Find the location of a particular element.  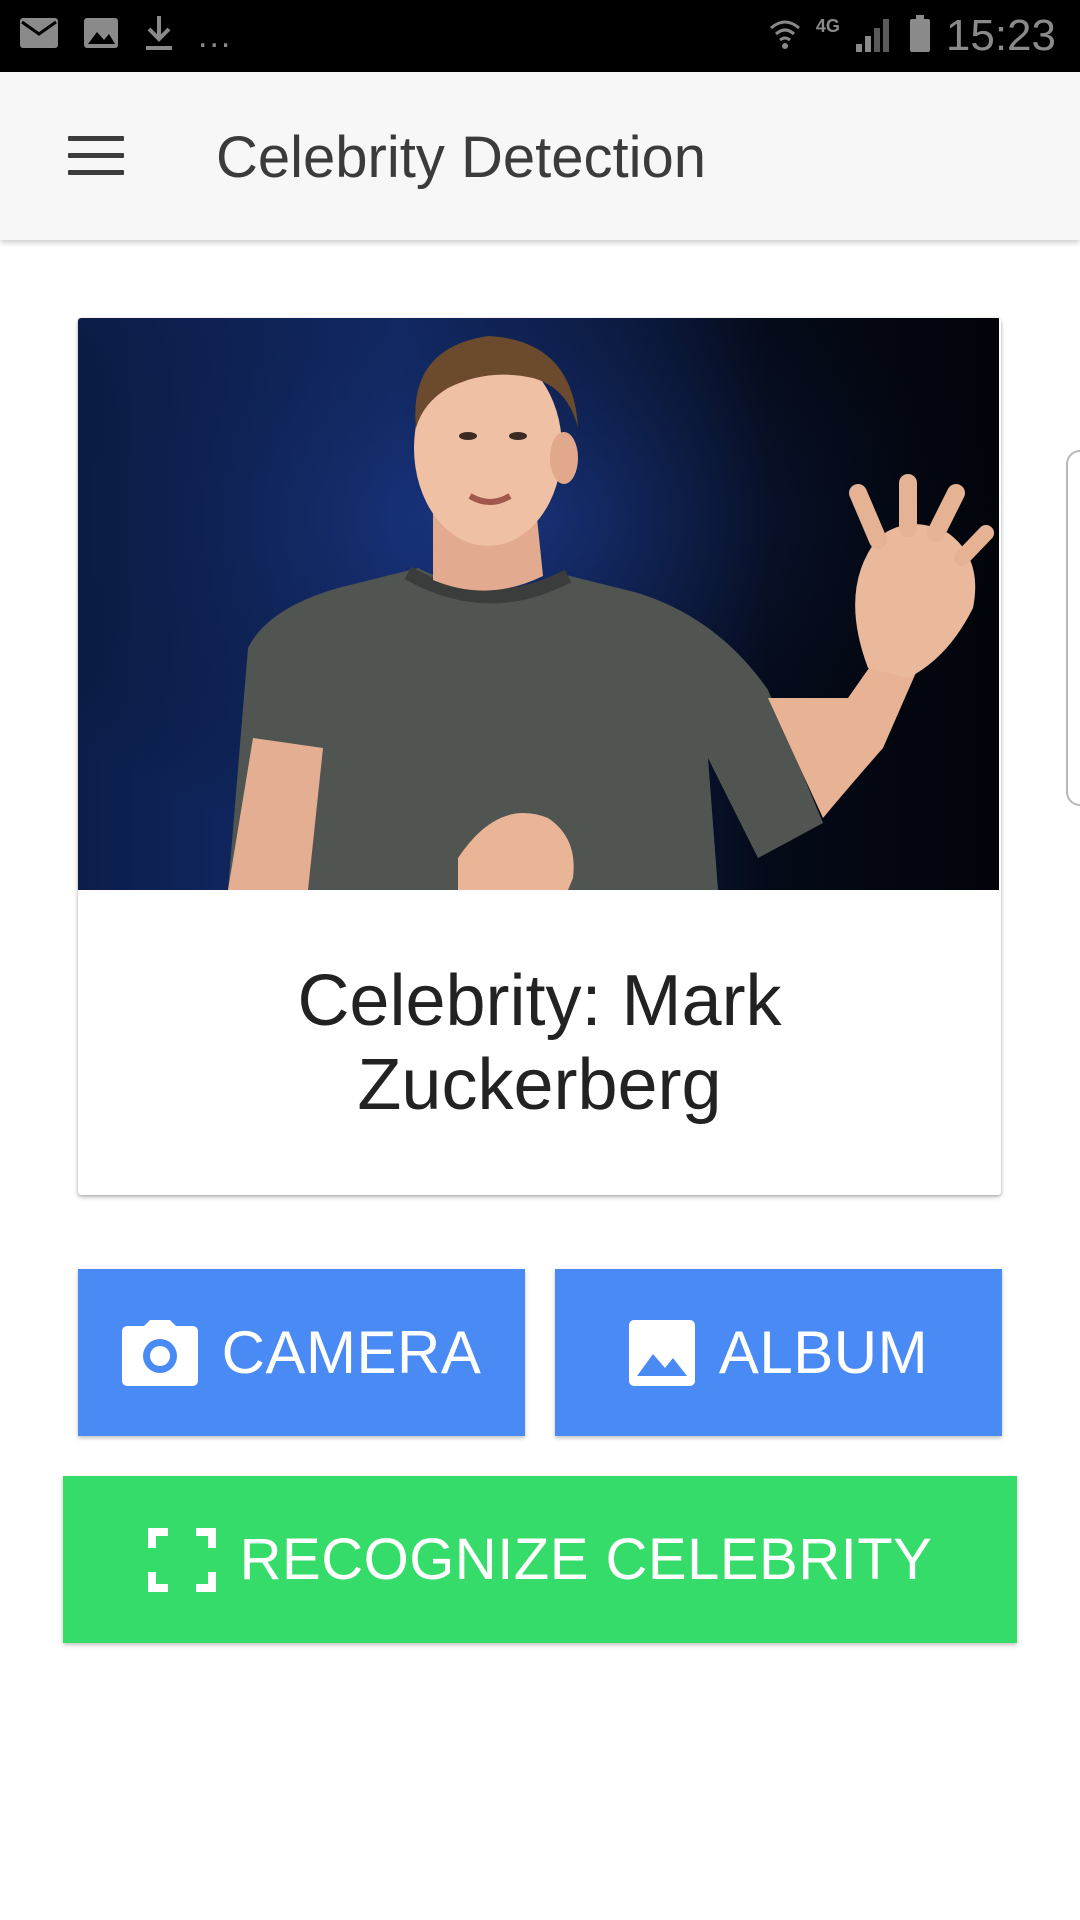

camera-button: CAMERA is located at coordinates (301, 1352).